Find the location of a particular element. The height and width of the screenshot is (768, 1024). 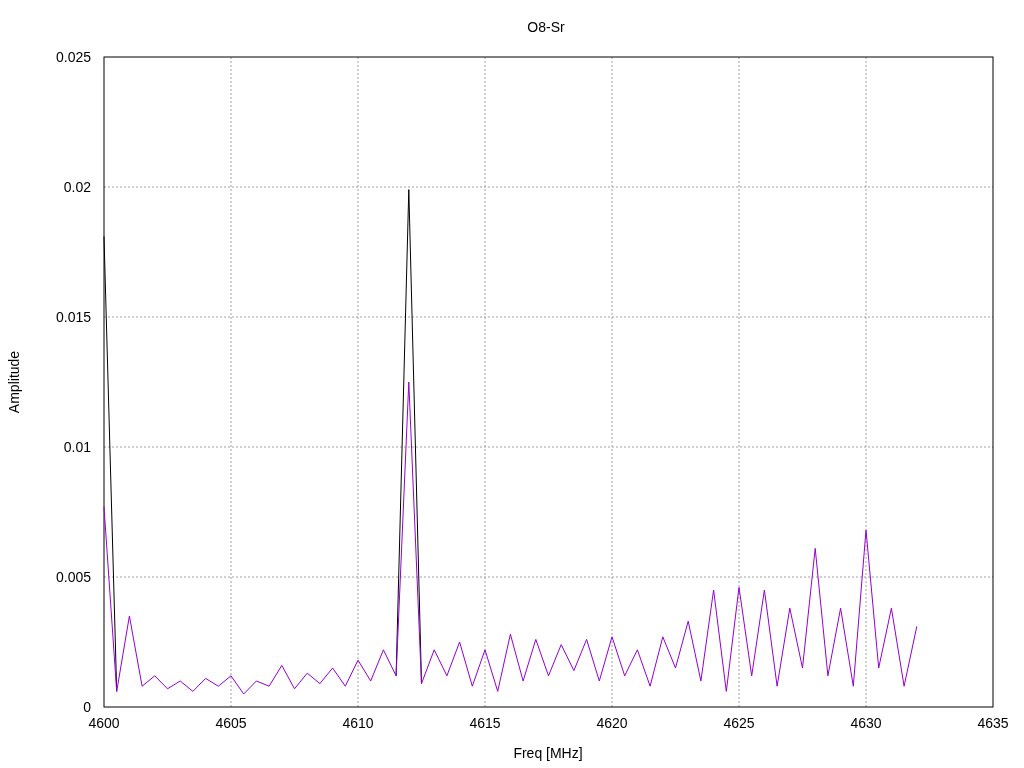

x-tick-label: 4600 is located at coordinates (104, 723).